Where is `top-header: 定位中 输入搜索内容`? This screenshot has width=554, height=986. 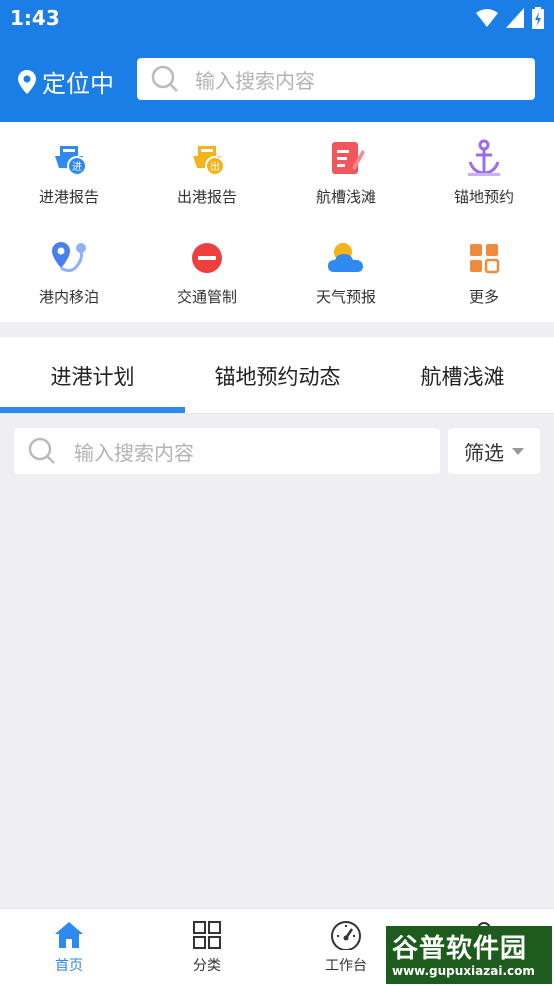 top-header: 定位中 输入搜索内容 is located at coordinates (277, 80).